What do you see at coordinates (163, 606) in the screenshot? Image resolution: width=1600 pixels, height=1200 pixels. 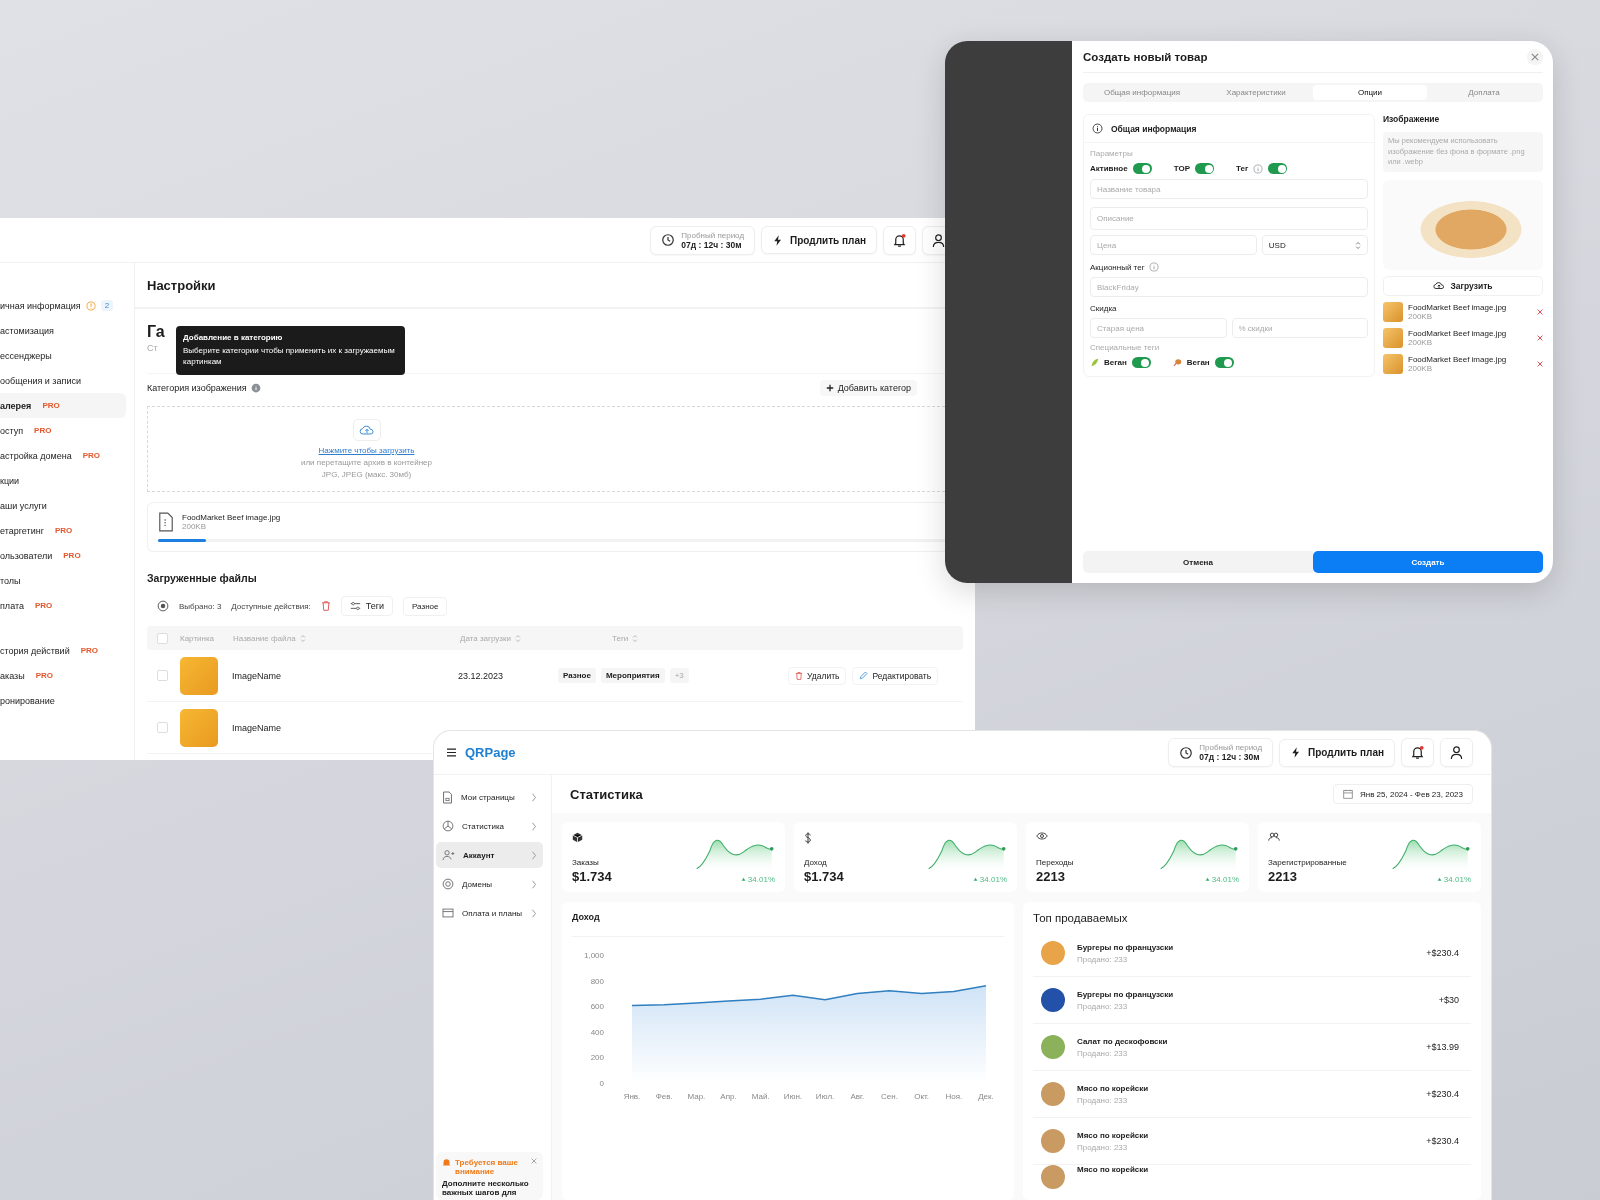 I see `select-circle-icon` at bounding box center [163, 606].